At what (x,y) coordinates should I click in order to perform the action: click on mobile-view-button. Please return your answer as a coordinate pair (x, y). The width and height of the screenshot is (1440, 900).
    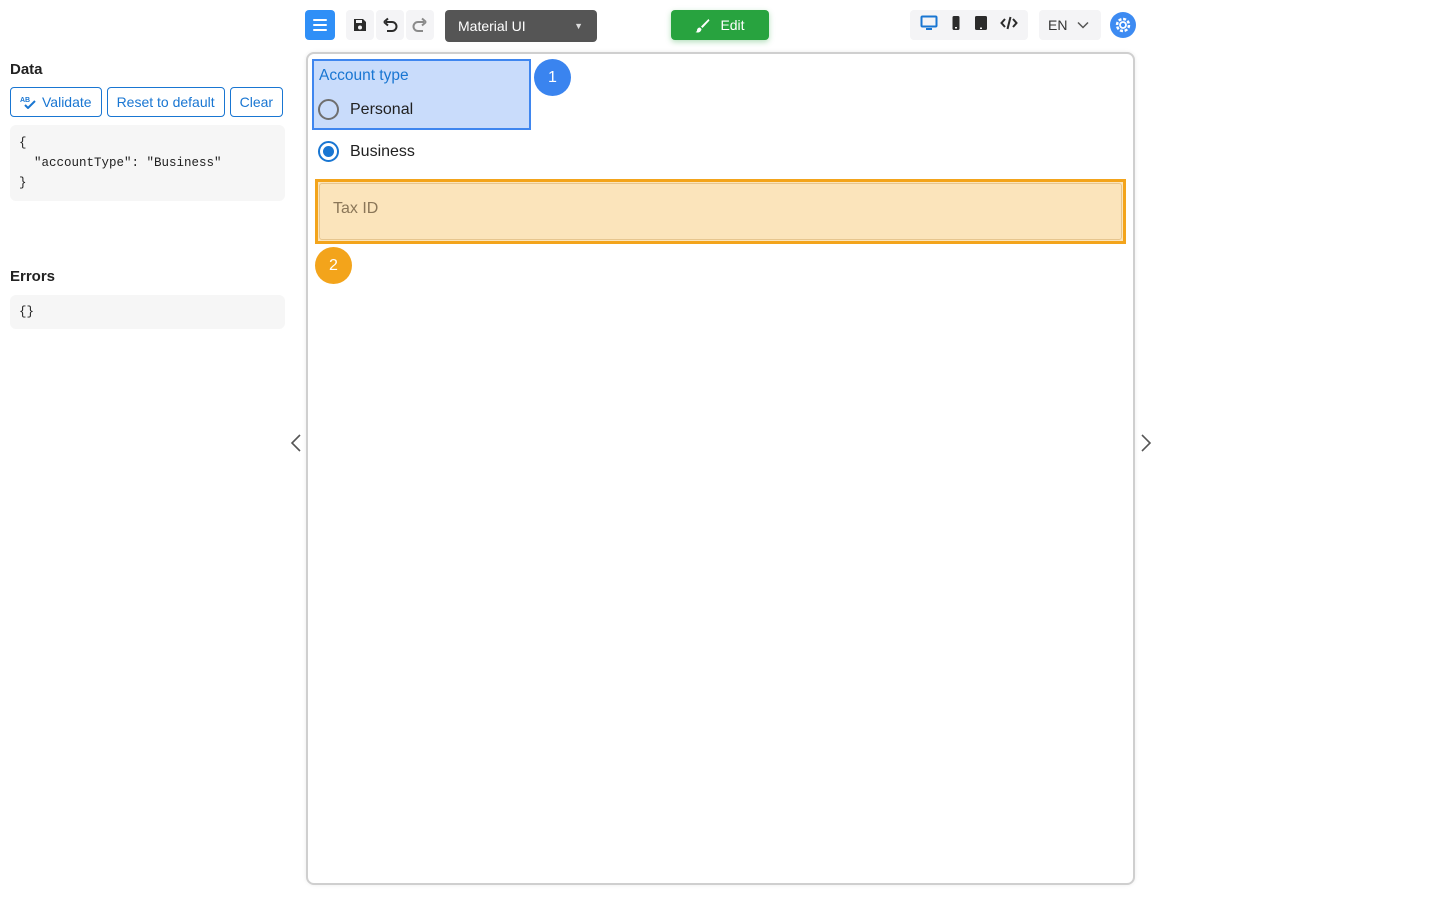
    Looking at the image, I should click on (956, 25).